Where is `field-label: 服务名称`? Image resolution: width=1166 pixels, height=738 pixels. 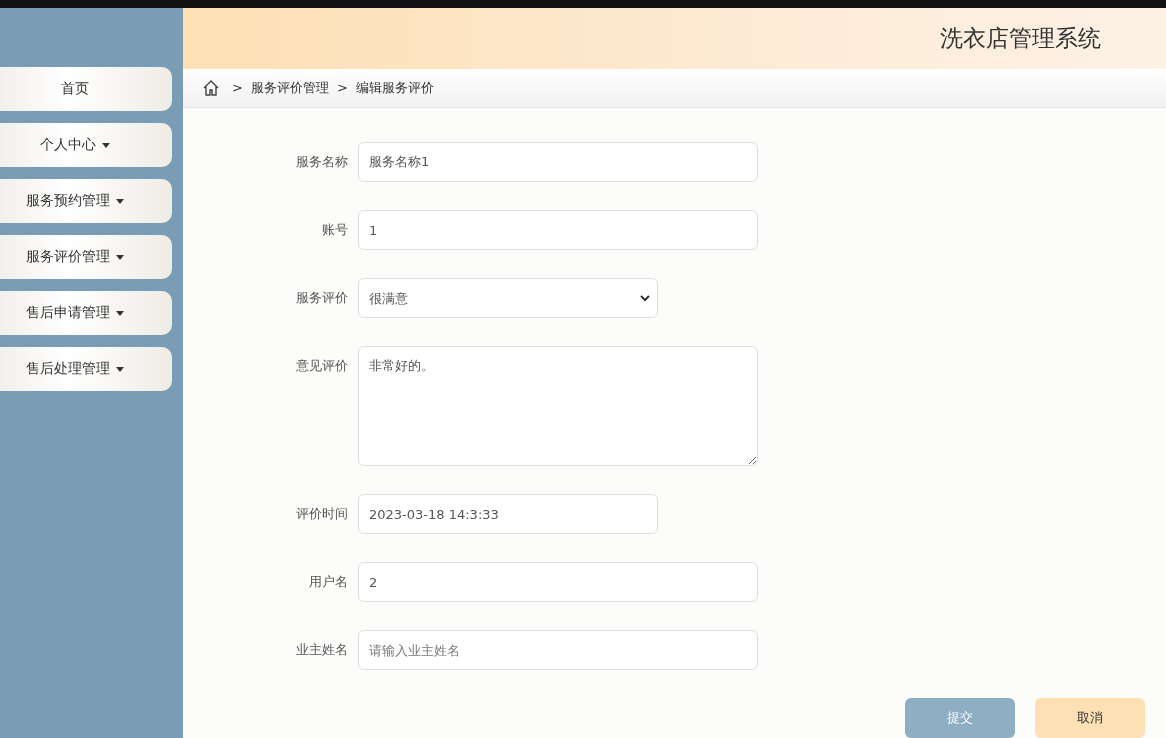
field-label: 服务名称 is located at coordinates (322, 162).